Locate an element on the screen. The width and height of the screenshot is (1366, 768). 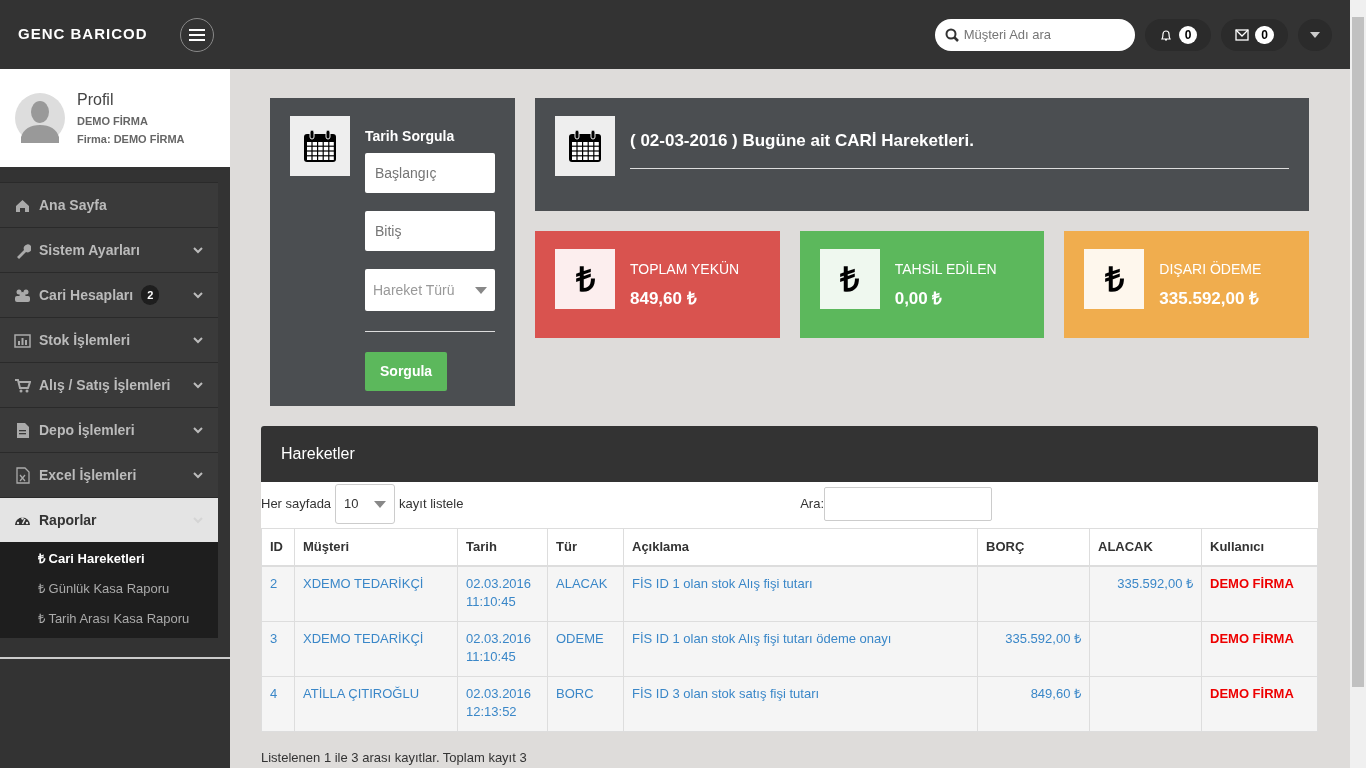
menu-item: Cari Hesapları 2 is located at coordinates (109, 294).